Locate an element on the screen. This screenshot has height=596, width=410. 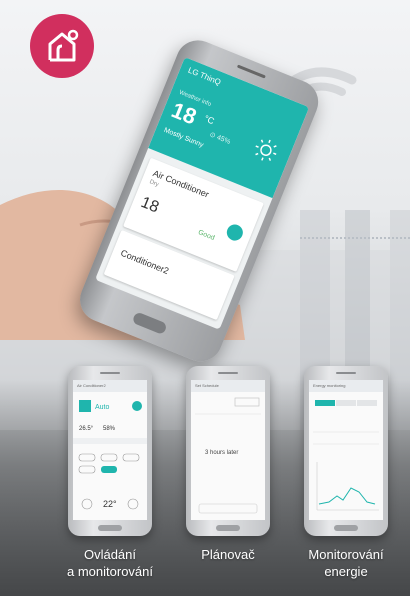
smart-home-icon is located at coordinates (63, 45).